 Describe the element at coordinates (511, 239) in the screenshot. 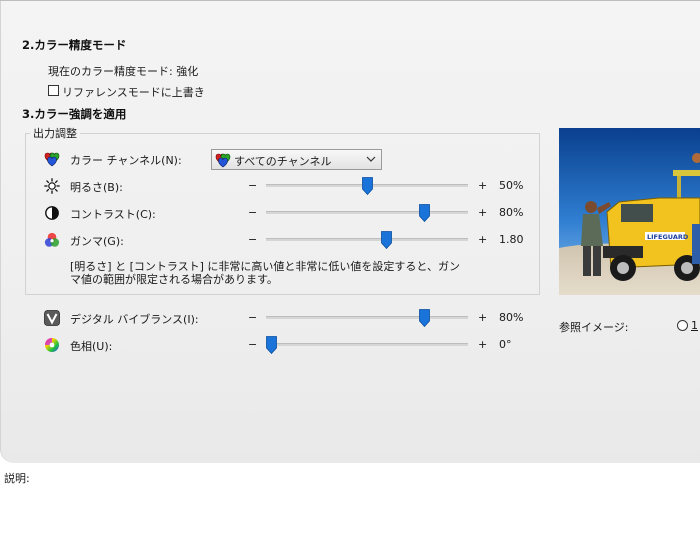

I see `gamma-value: 1.80` at that location.